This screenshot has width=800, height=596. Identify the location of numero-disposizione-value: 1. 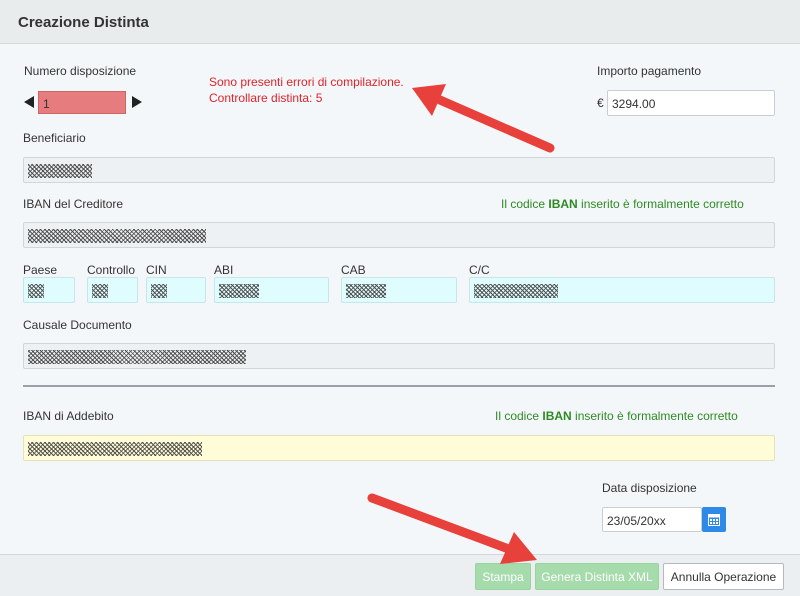
(46, 104).